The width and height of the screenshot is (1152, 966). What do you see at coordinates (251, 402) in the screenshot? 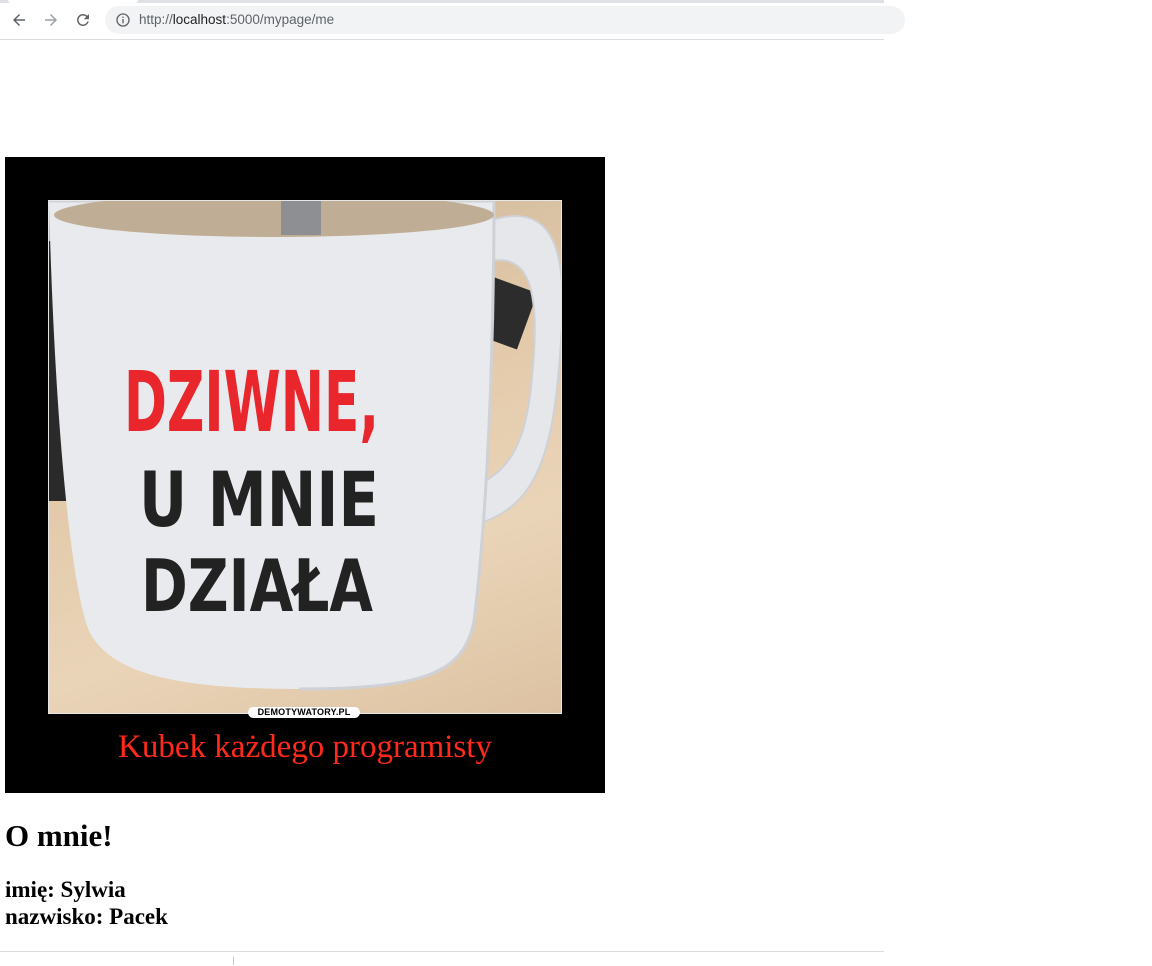
I see `mug-text-red: DZIWNE,` at bounding box center [251, 402].